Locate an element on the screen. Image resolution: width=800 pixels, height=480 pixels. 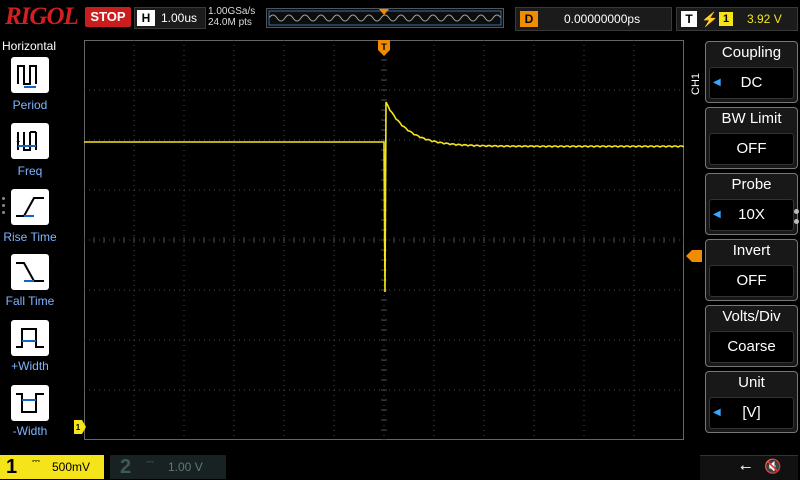
probe-value: 10X is located at coordinates (751, 214).